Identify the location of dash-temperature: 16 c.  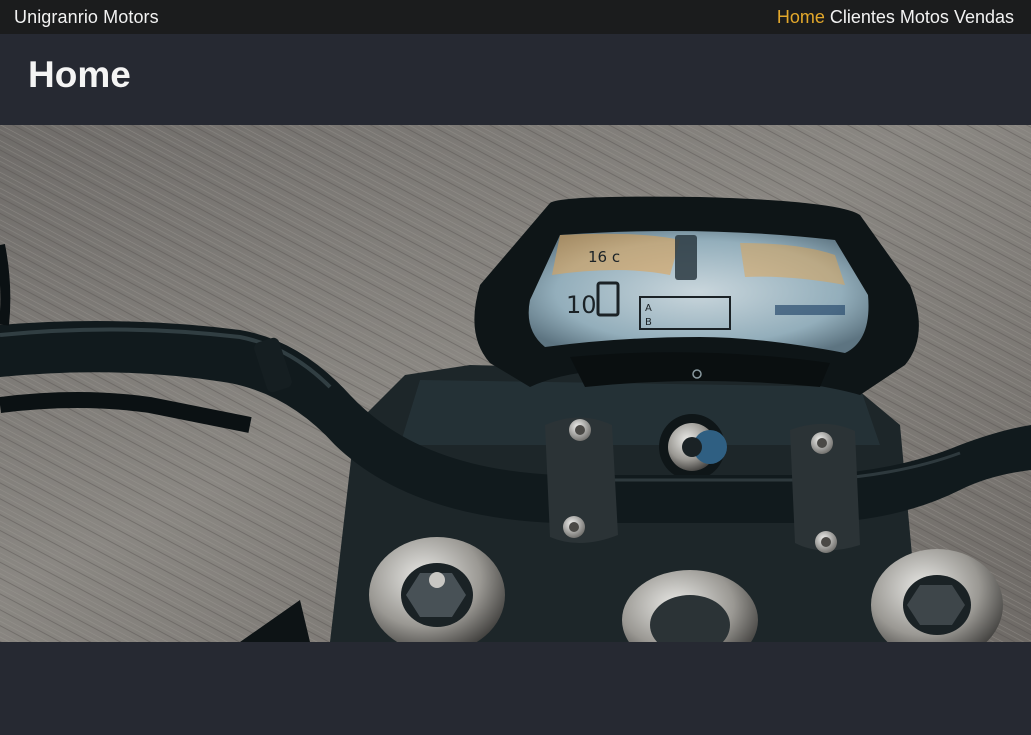
(604, 257).